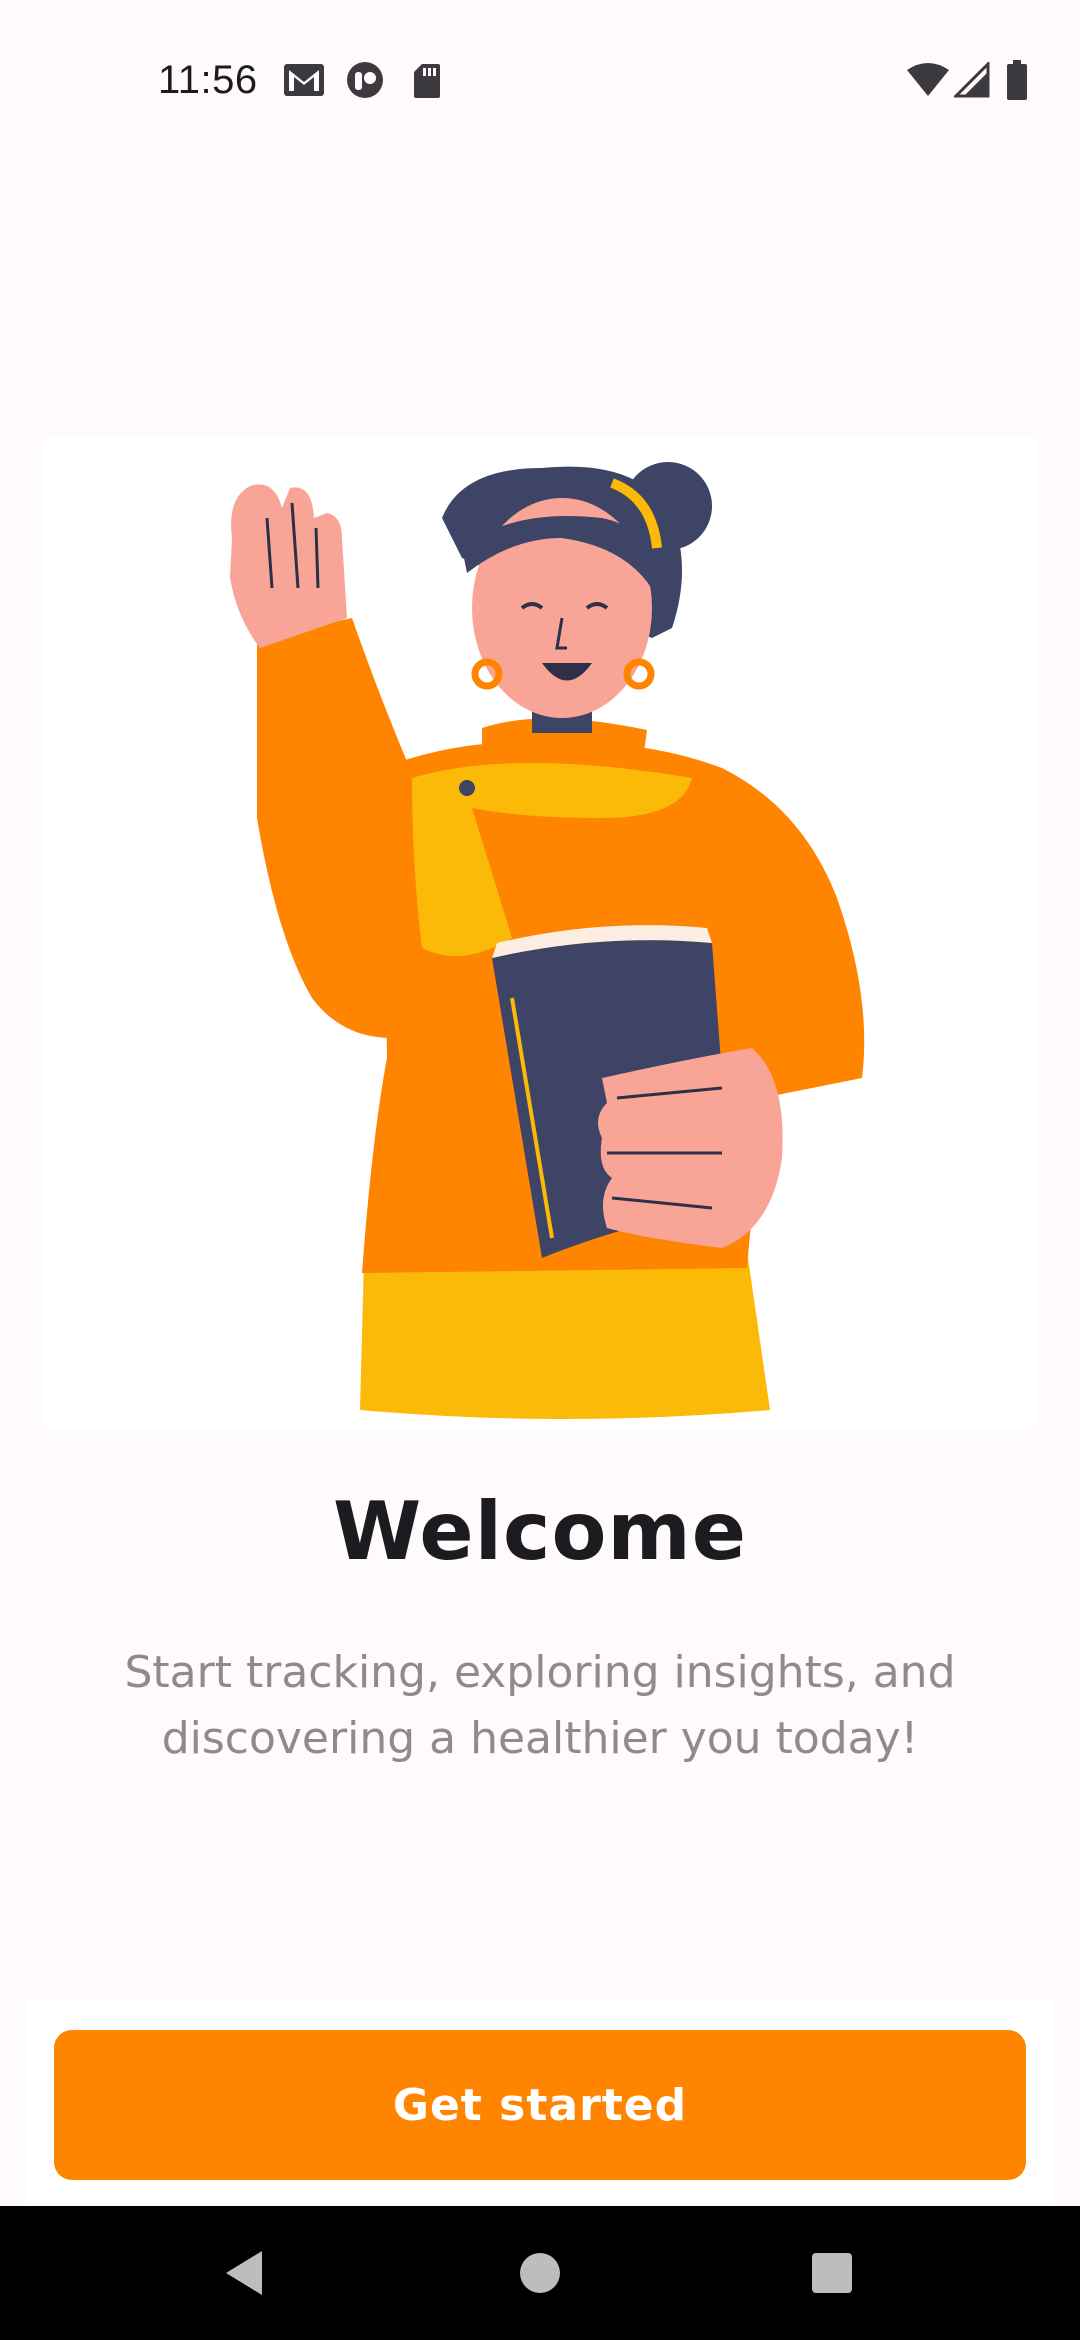  I want to click on system-navigation-bar, so click(540, 2273).